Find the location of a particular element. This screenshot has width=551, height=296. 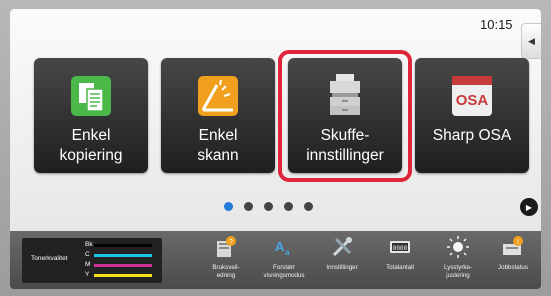

svg-text: A is located at coordinates (280, 246).